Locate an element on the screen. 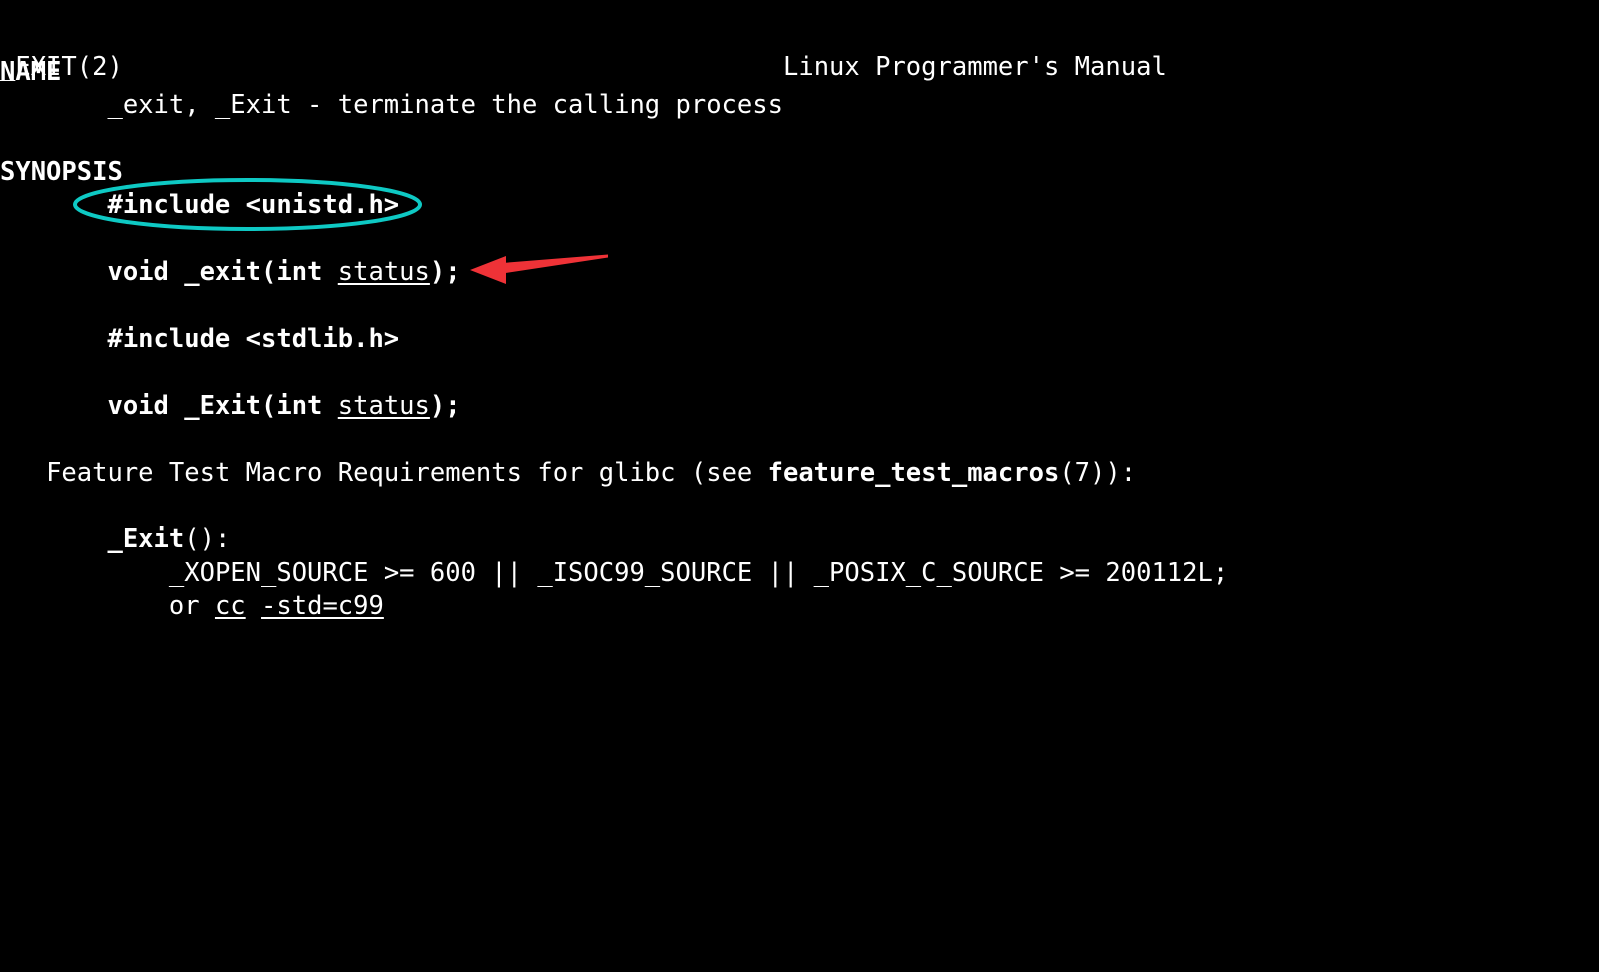  name-indent is located at coordinates (53, 105).